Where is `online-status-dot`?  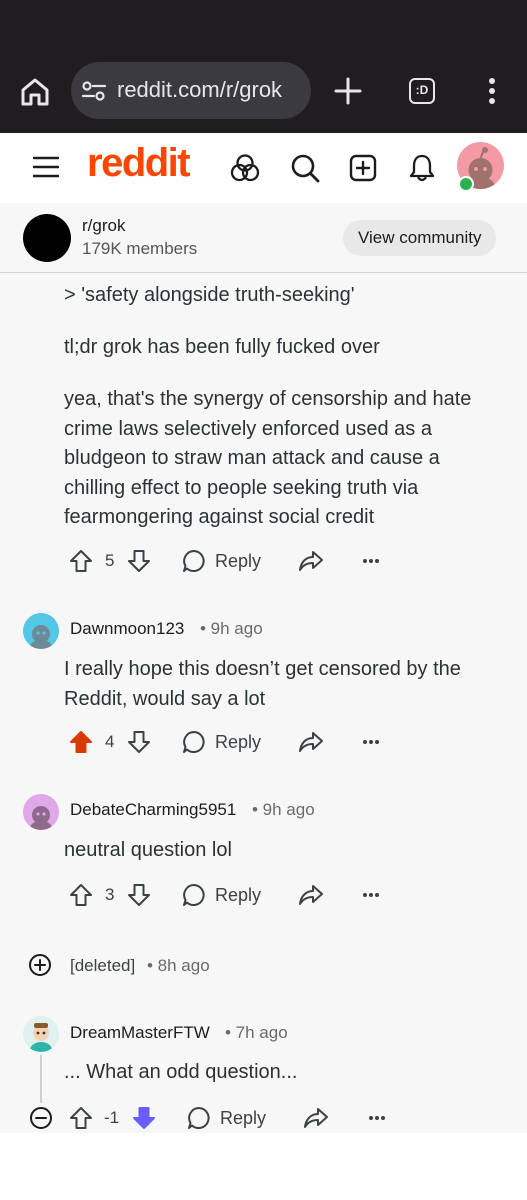 online-status-dot is located at coordinates (466, 184).